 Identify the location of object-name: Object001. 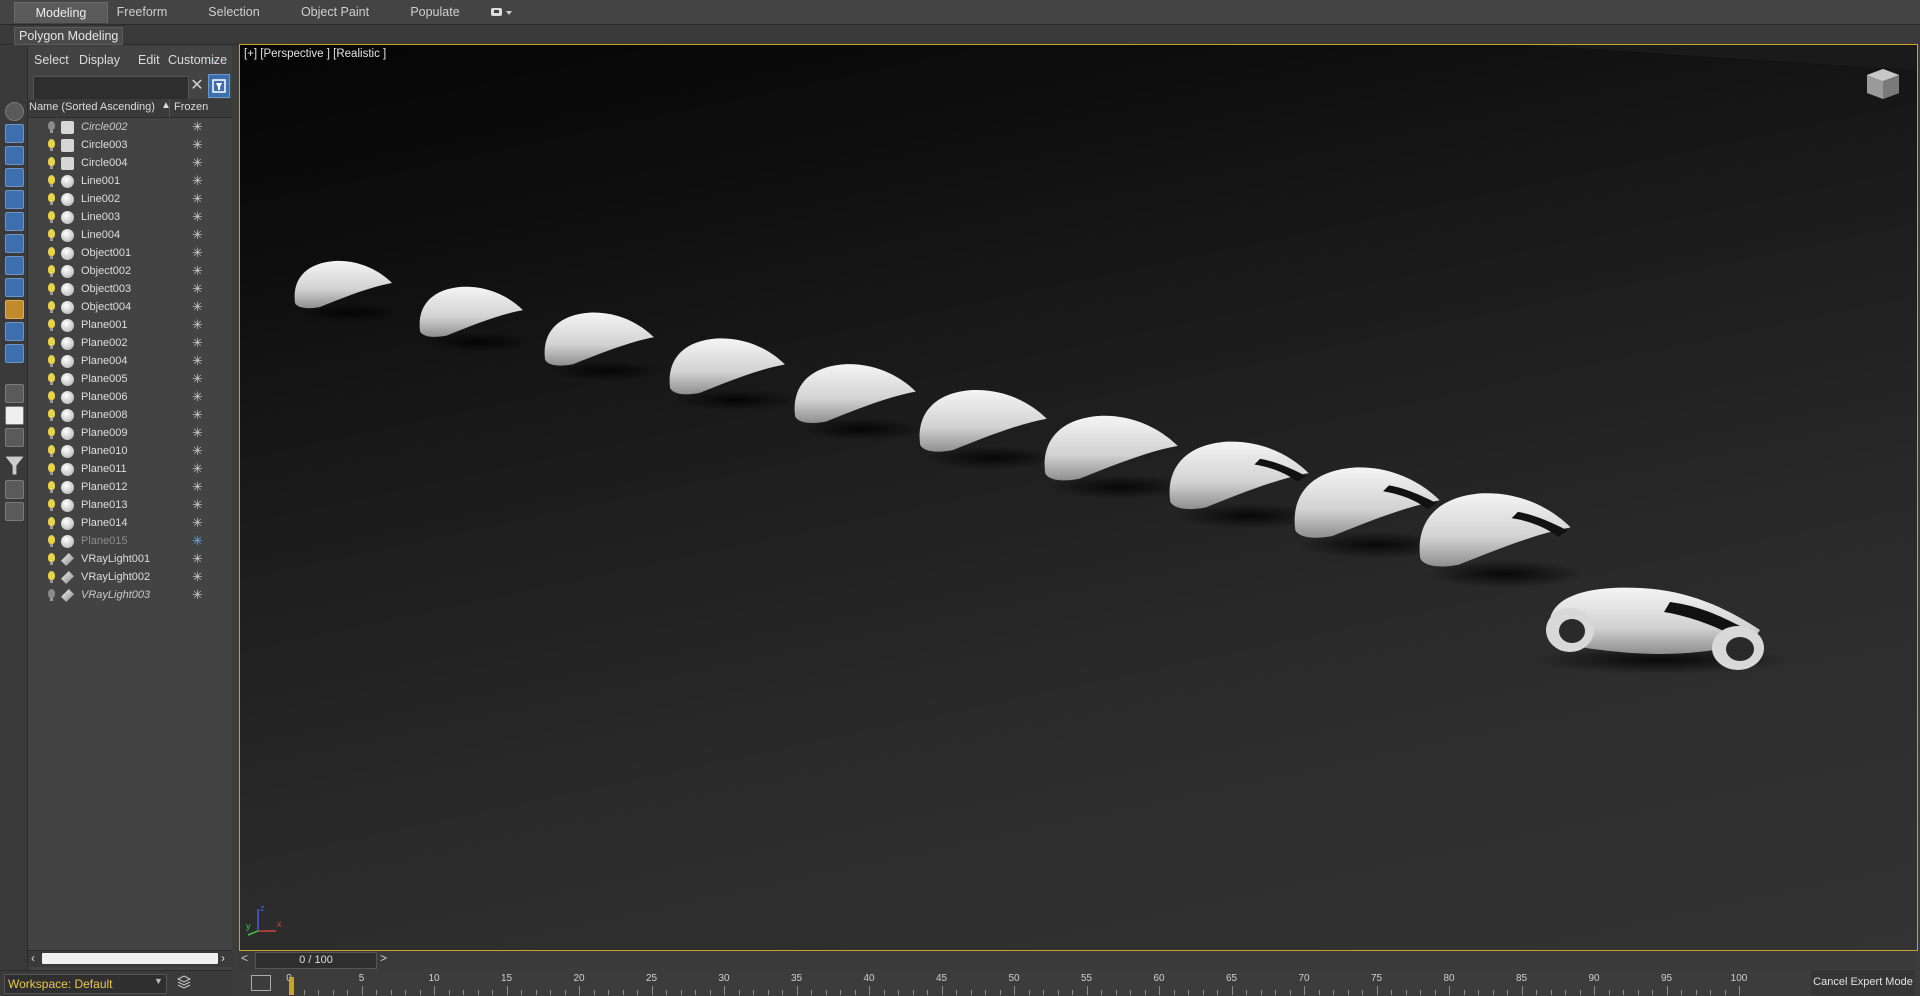
(106, 253).